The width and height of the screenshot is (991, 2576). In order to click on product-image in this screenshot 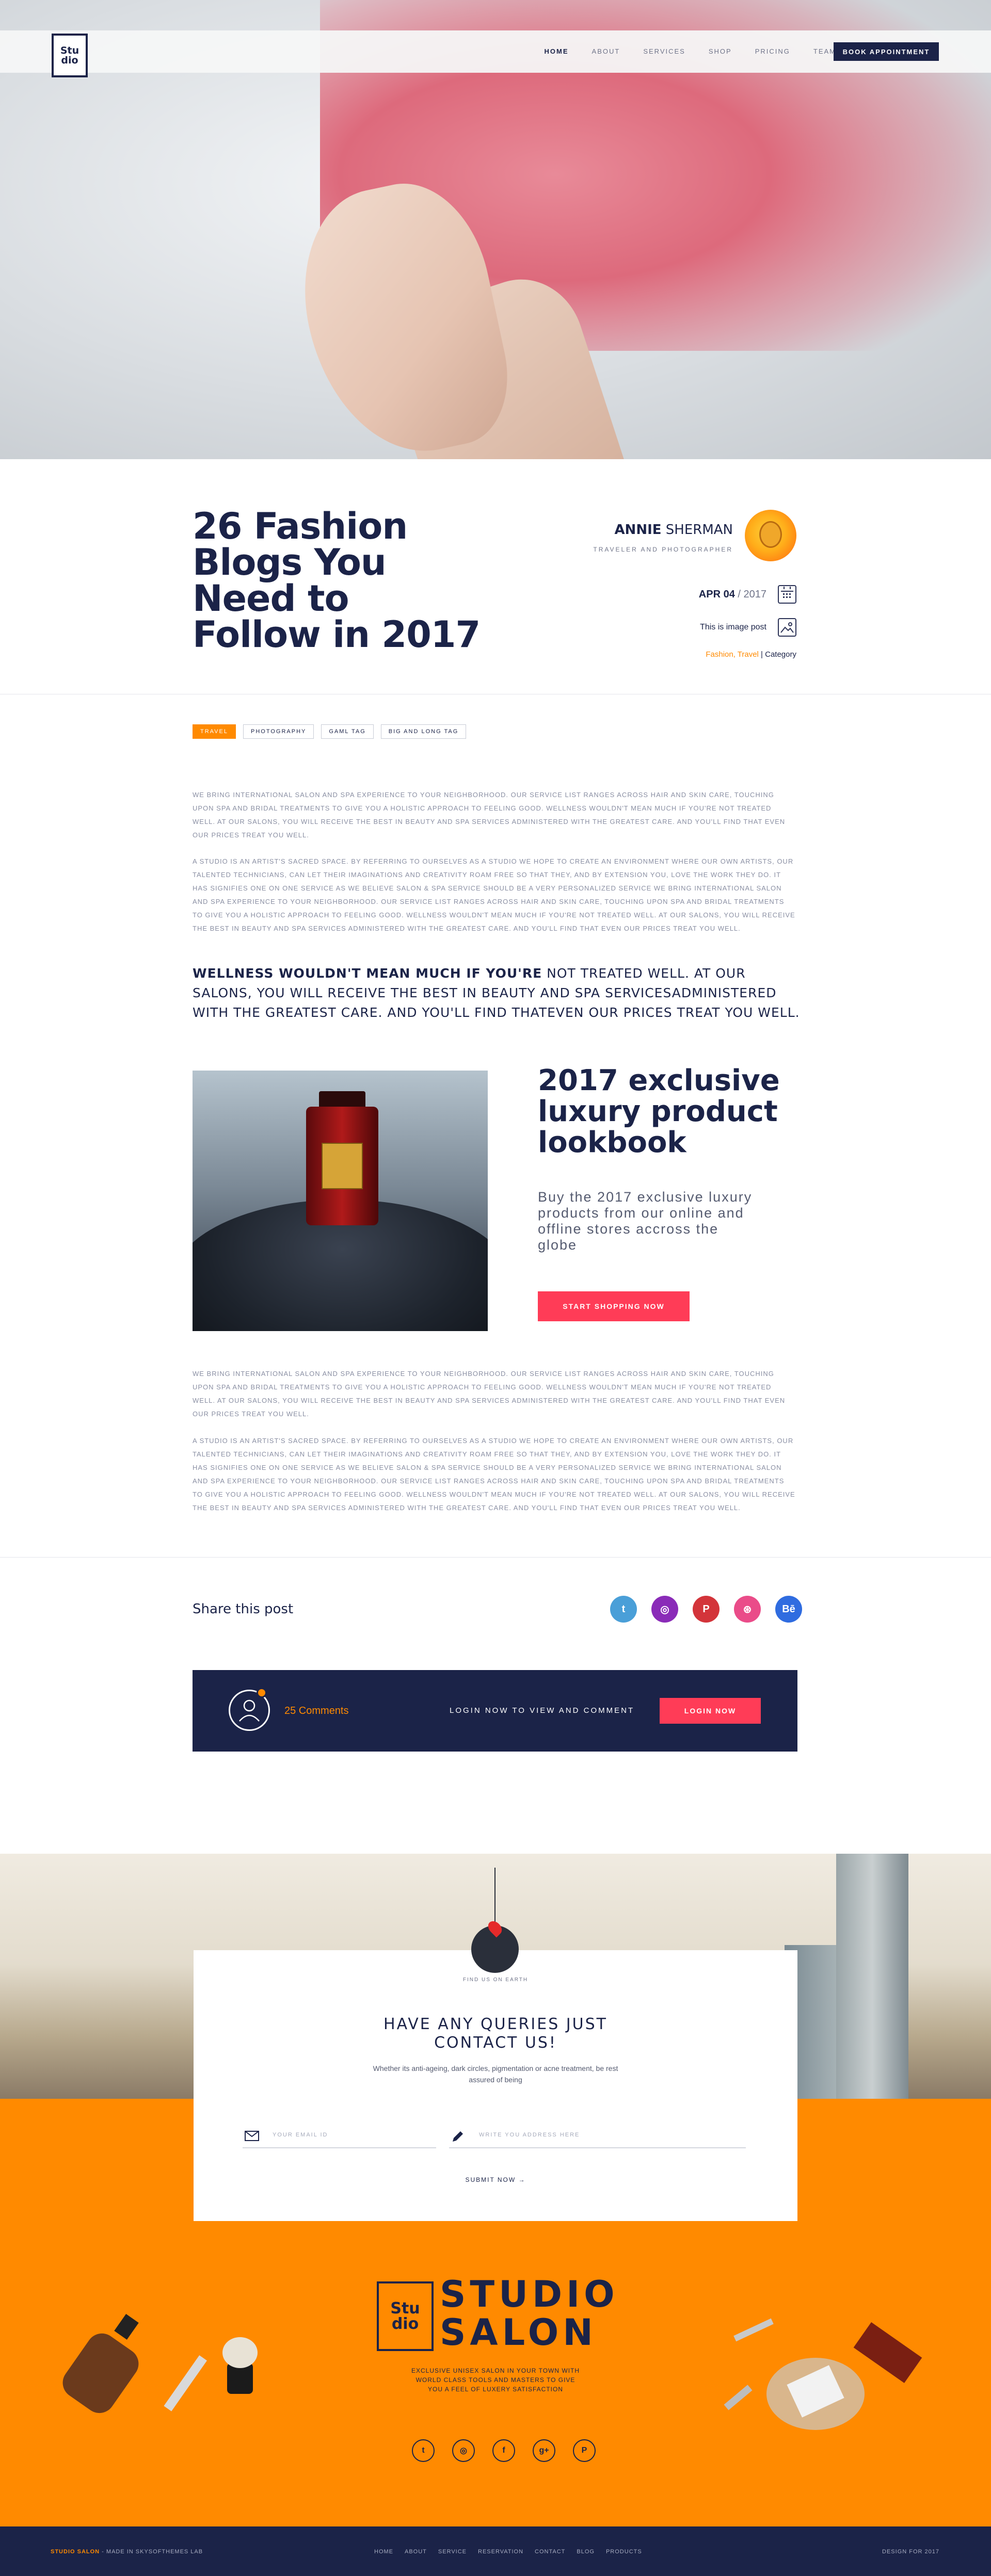, I will do `click(340, 1201)`.